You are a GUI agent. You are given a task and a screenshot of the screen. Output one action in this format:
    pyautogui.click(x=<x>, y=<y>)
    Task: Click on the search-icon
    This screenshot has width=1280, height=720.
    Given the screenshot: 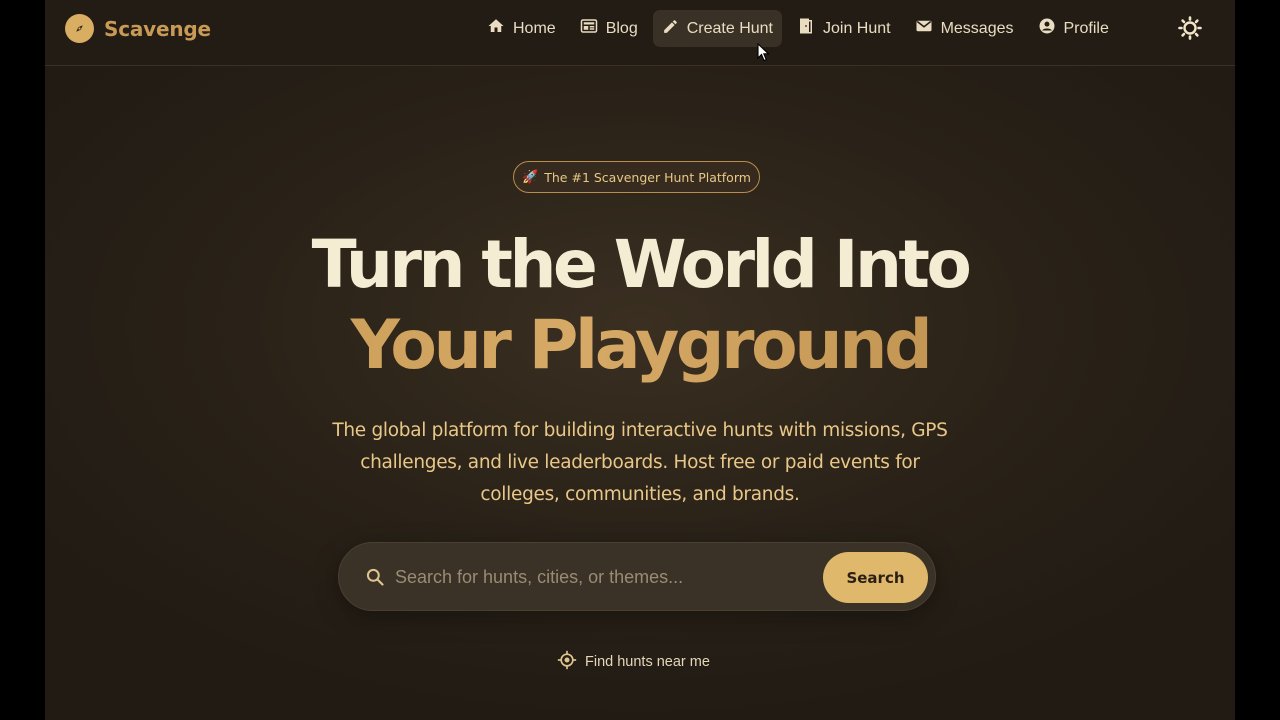 What is the action you would take?
    pyautogui.click(x=375, y=579)
    